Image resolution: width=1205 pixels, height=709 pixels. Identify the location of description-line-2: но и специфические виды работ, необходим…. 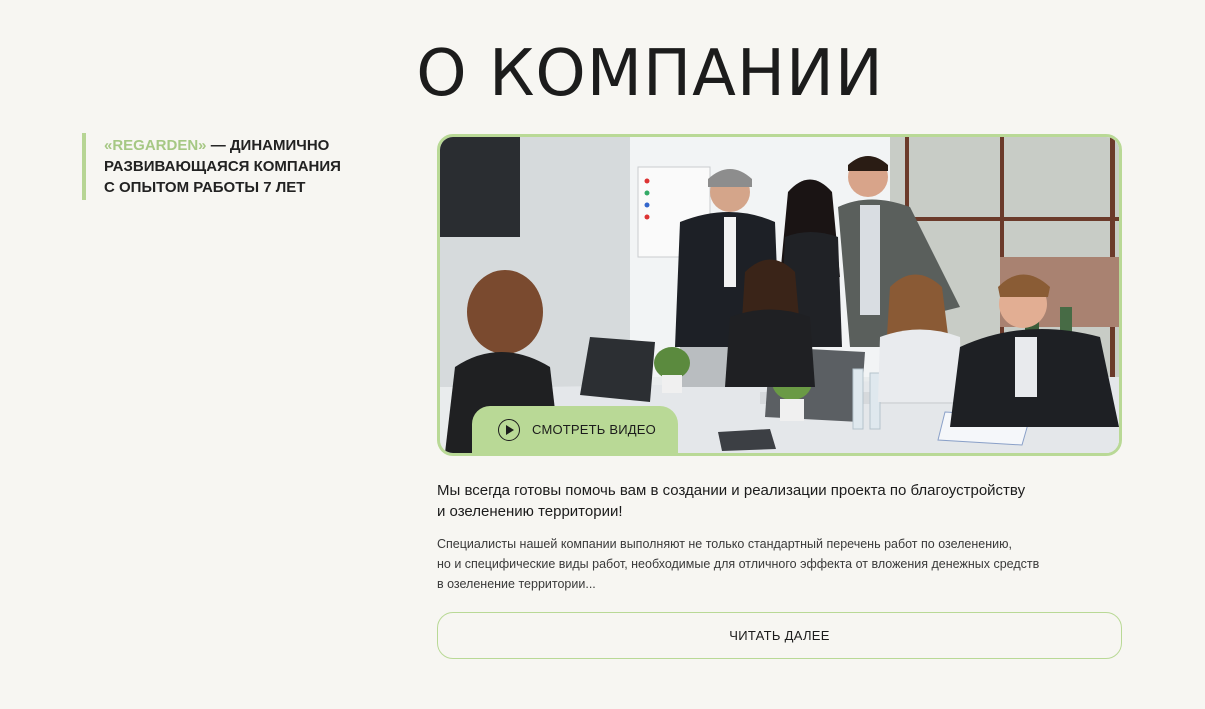
(738, 564).